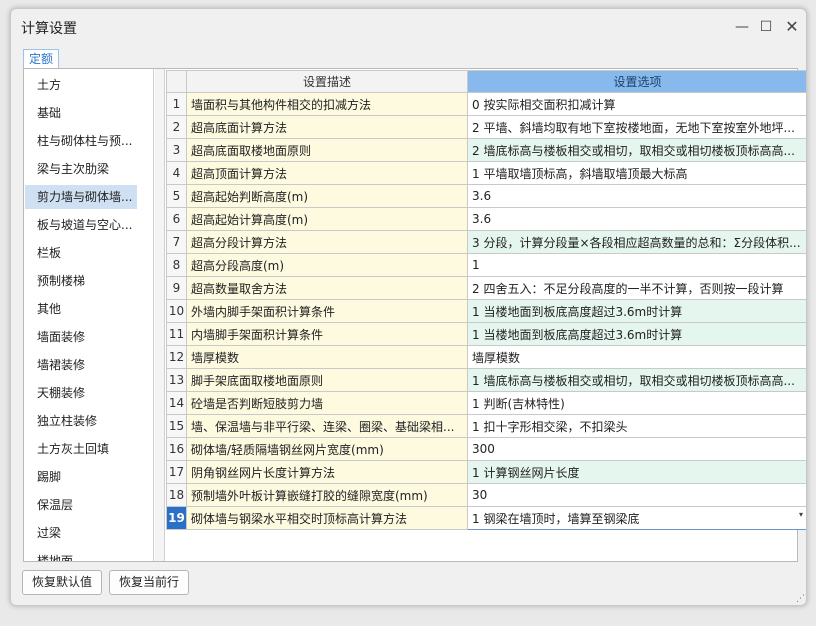 The width and height of the screenshot is (816, 626). I want to click on setting-option: 1 扣十字形相交梁，不扣梁头, so click(636, 426).